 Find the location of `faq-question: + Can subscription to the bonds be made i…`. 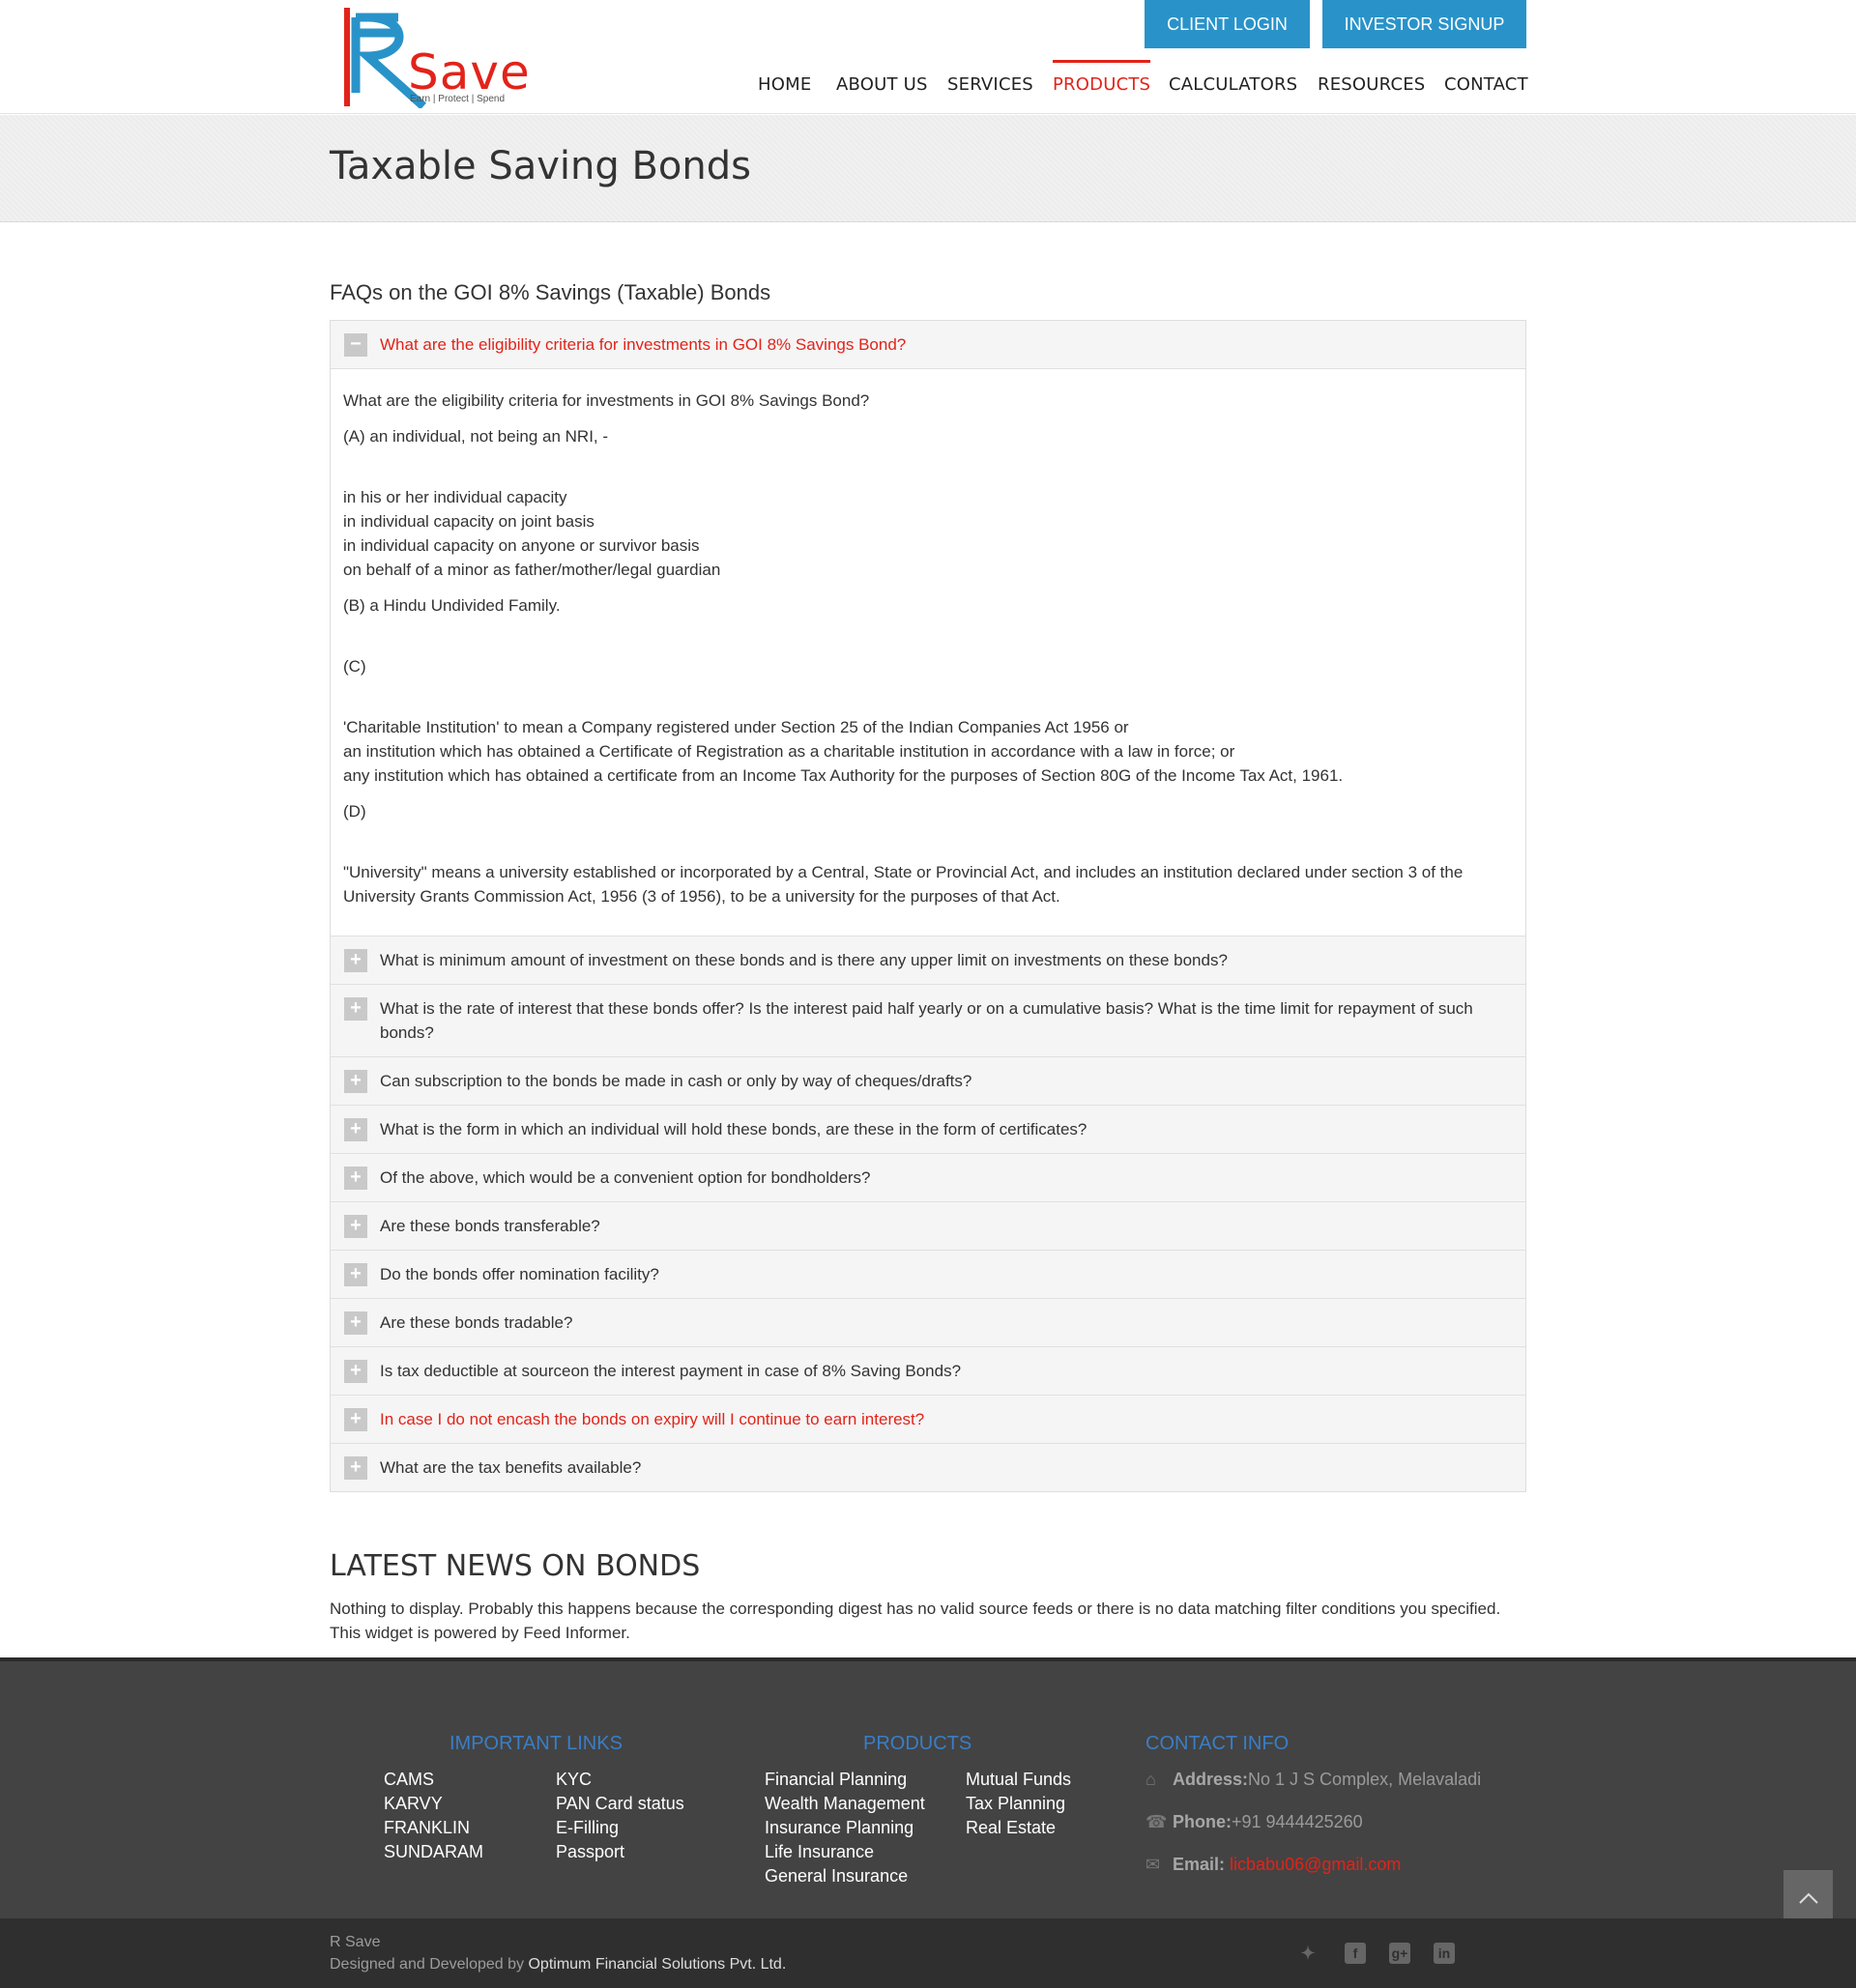

faq-question: + Can subscription to the bonds be made i… is located at coordinates (928, 1080).